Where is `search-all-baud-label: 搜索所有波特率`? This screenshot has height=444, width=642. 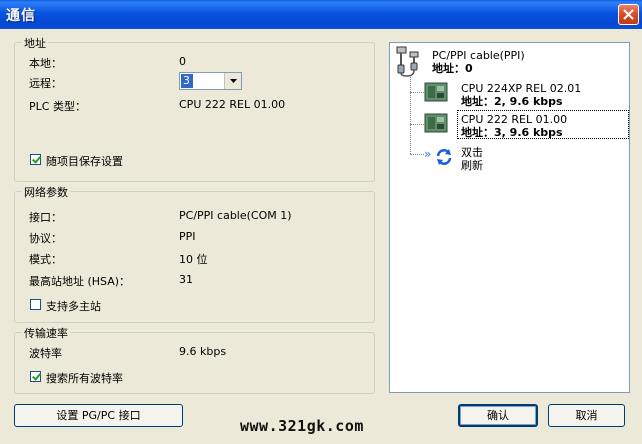 search-all-baud-label: 搜索所有波特率 is located at coordinates (84, 378).